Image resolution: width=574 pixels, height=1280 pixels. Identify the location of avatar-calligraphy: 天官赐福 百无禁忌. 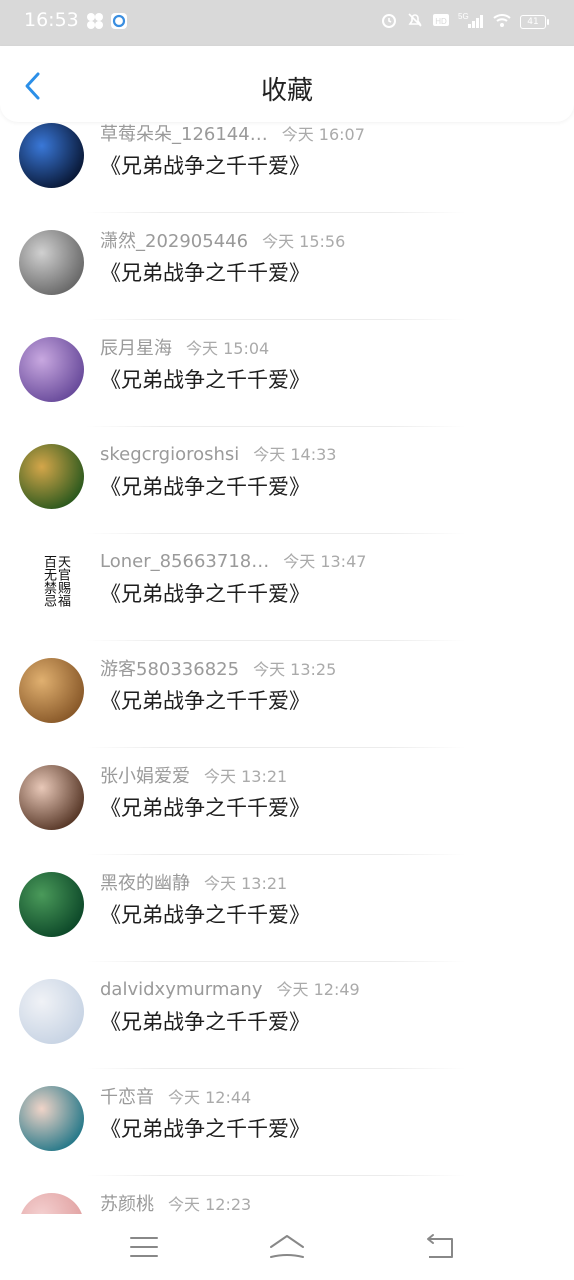
(55, 581).